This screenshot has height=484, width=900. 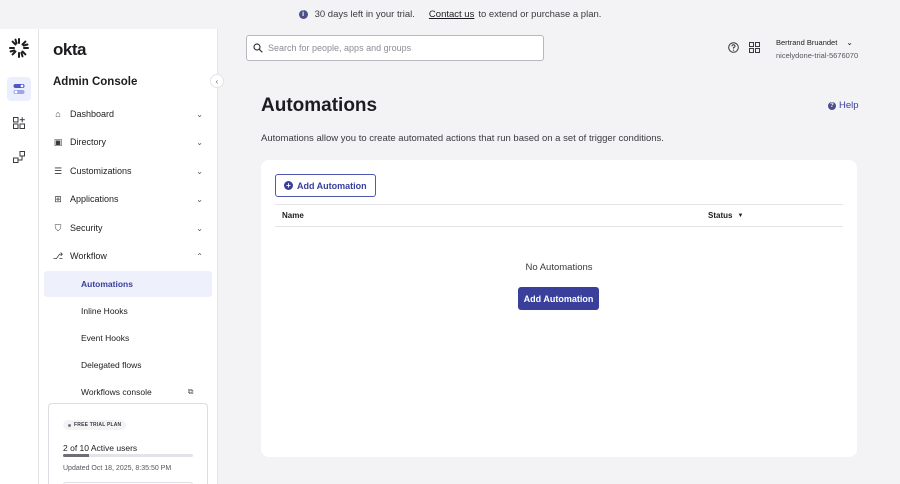 What do you see at coordinates (88, 256) in the screenshot?
I see `nav-label: Workflow` at bounding box center [88, 256].